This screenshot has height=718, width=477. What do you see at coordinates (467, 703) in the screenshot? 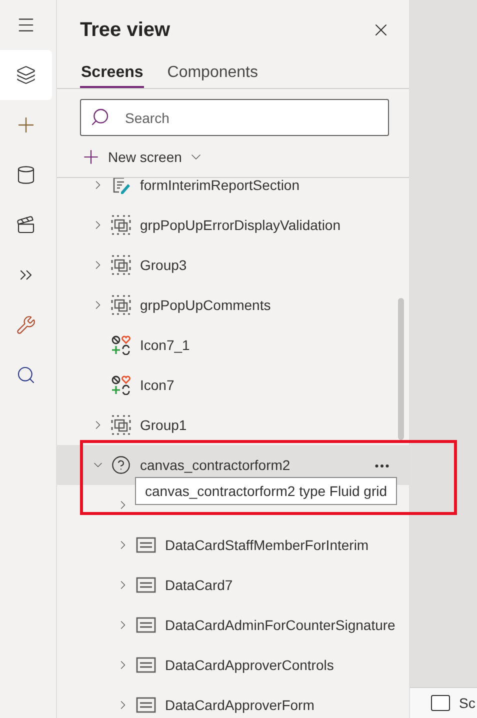
I see `footer-label: Sc` at bounding box center [467, 703].